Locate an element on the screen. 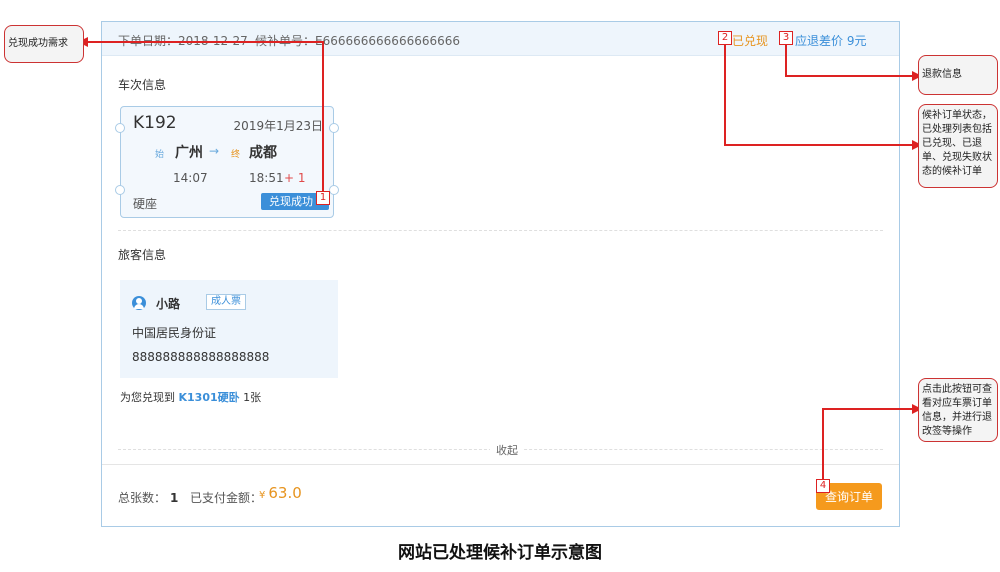 This screenshot has height=572, width=1000. callout-refund-info: 退款信息 is located at coordinates (958, 75).